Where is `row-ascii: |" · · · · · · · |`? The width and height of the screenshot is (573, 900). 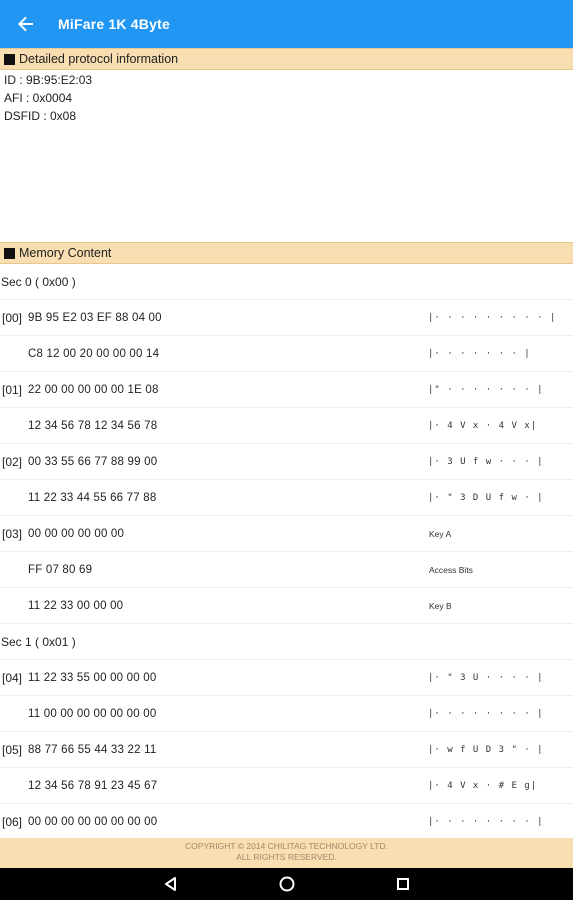
row-ascii: |" · · · · · · · | is located at coordinates (486, 389).